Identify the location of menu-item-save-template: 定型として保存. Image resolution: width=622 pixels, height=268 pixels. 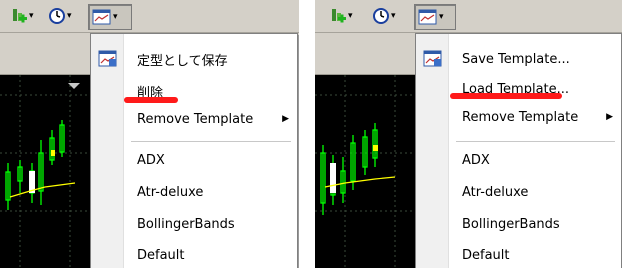
(194, 59).